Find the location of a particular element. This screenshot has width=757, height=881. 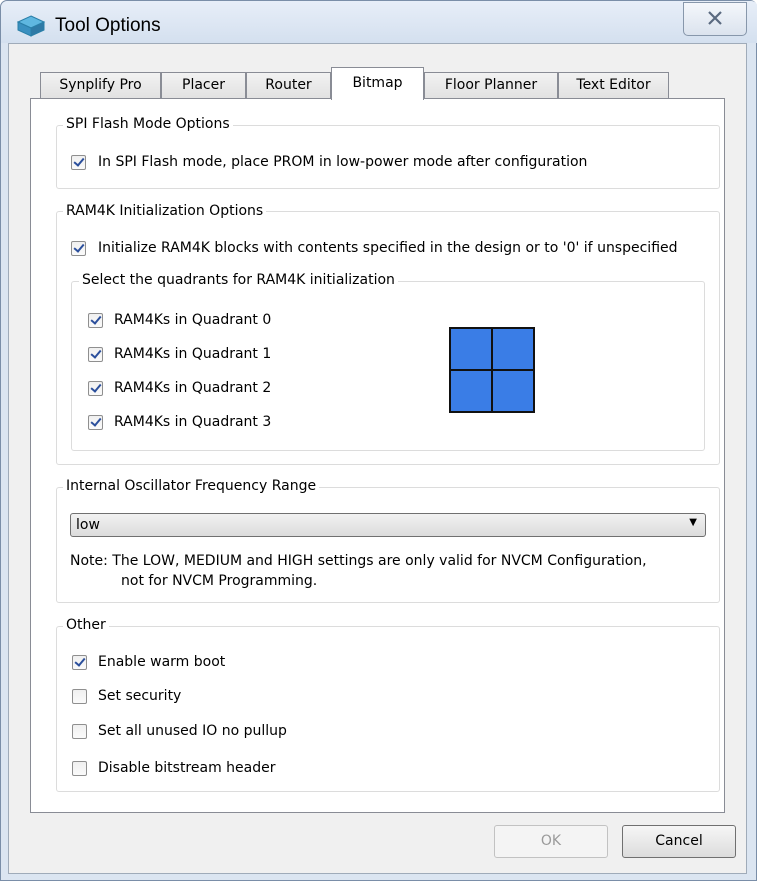

quadrant-diagram is located at coordinates (492, 370).